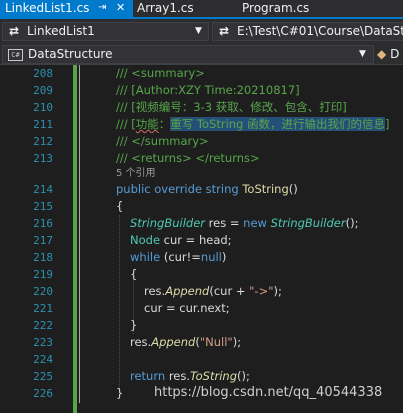 The image size is (403, 413). What do you see at coordinates (43, 376) in the screenshot?
I see `line-number: 225` at bounding box center [43, 376].